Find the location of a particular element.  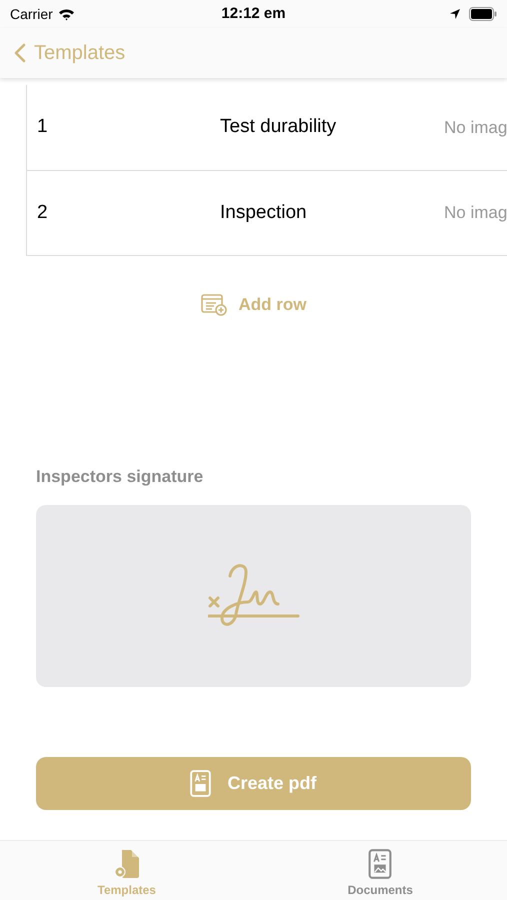

chevron-left-icon is located at coordinates (20, 53).